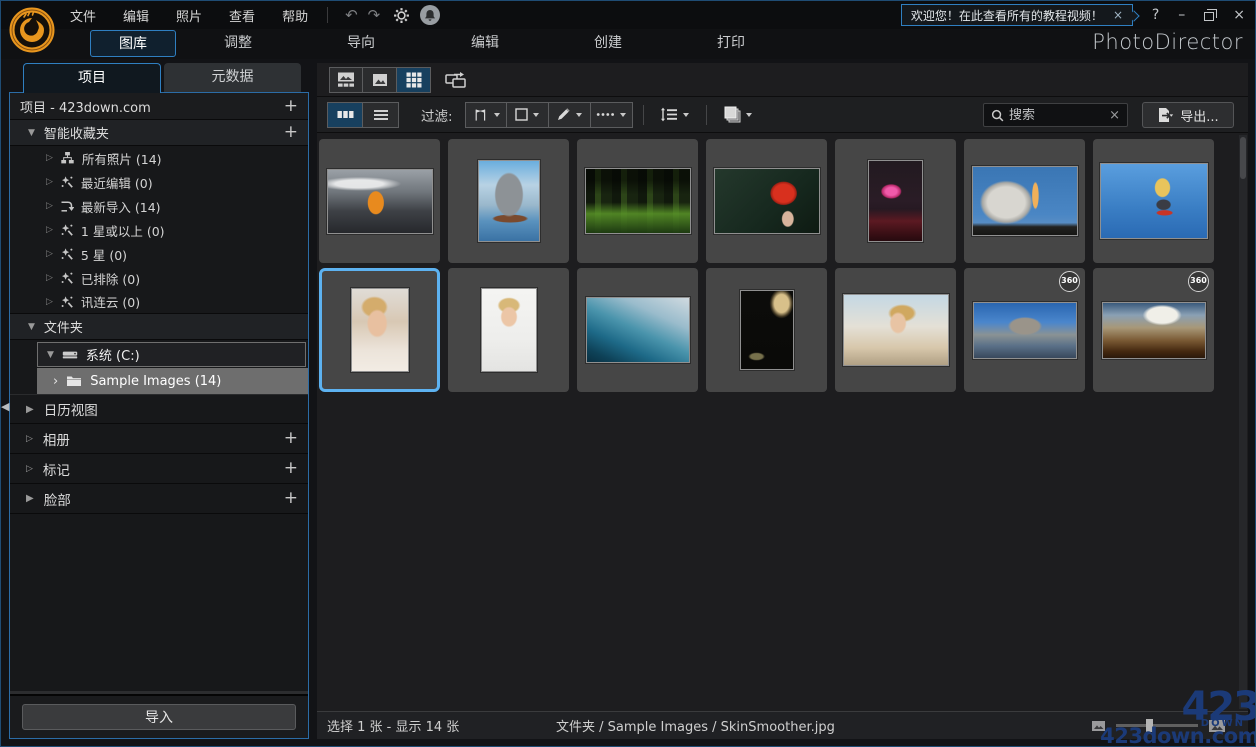  What do you see at coordinates (766, 201) in the screenshot?
I see `photo-cell-red-maple-leaf` at bounding box center [766, 201].